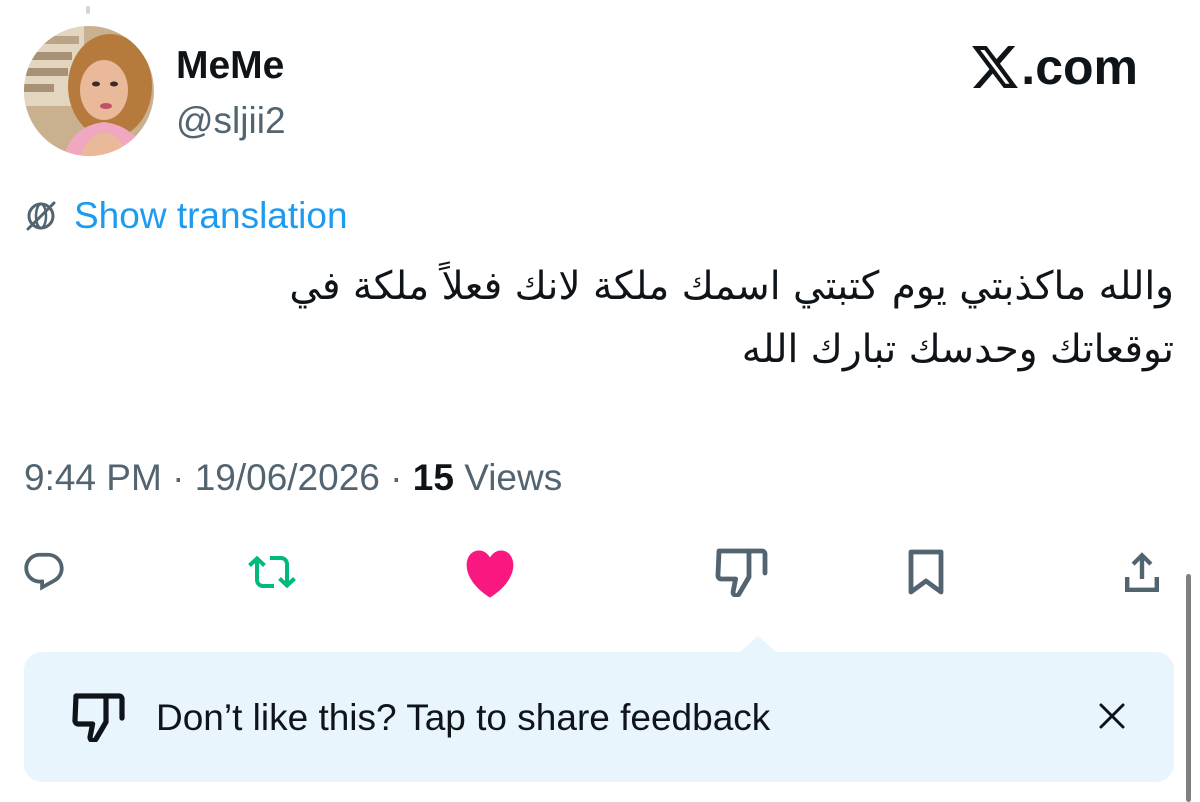 The width and height of the screenshot is (1200, 802). Describe the element at coordinates (758, 644) in the screenshot. I see `feedback-pointer` at that location.